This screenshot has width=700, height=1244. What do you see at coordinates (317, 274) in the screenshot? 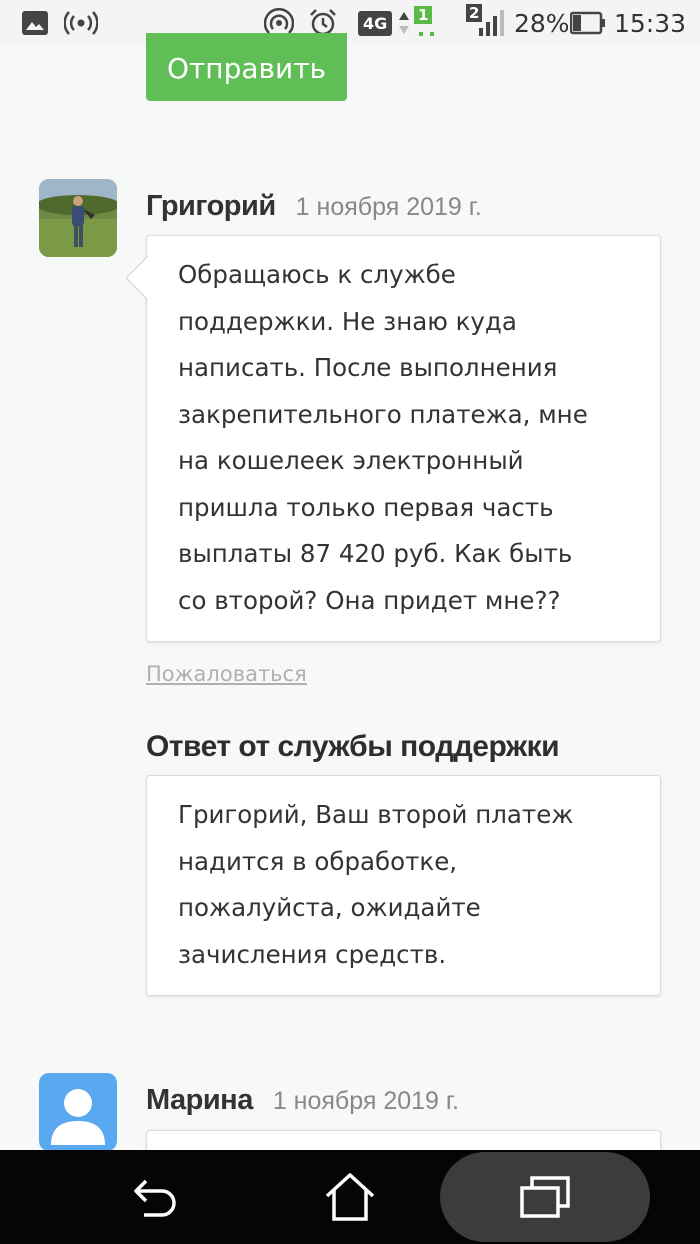
I see `comment-text-line: Обращаюсь к службе` at bounding box center [317, 274].